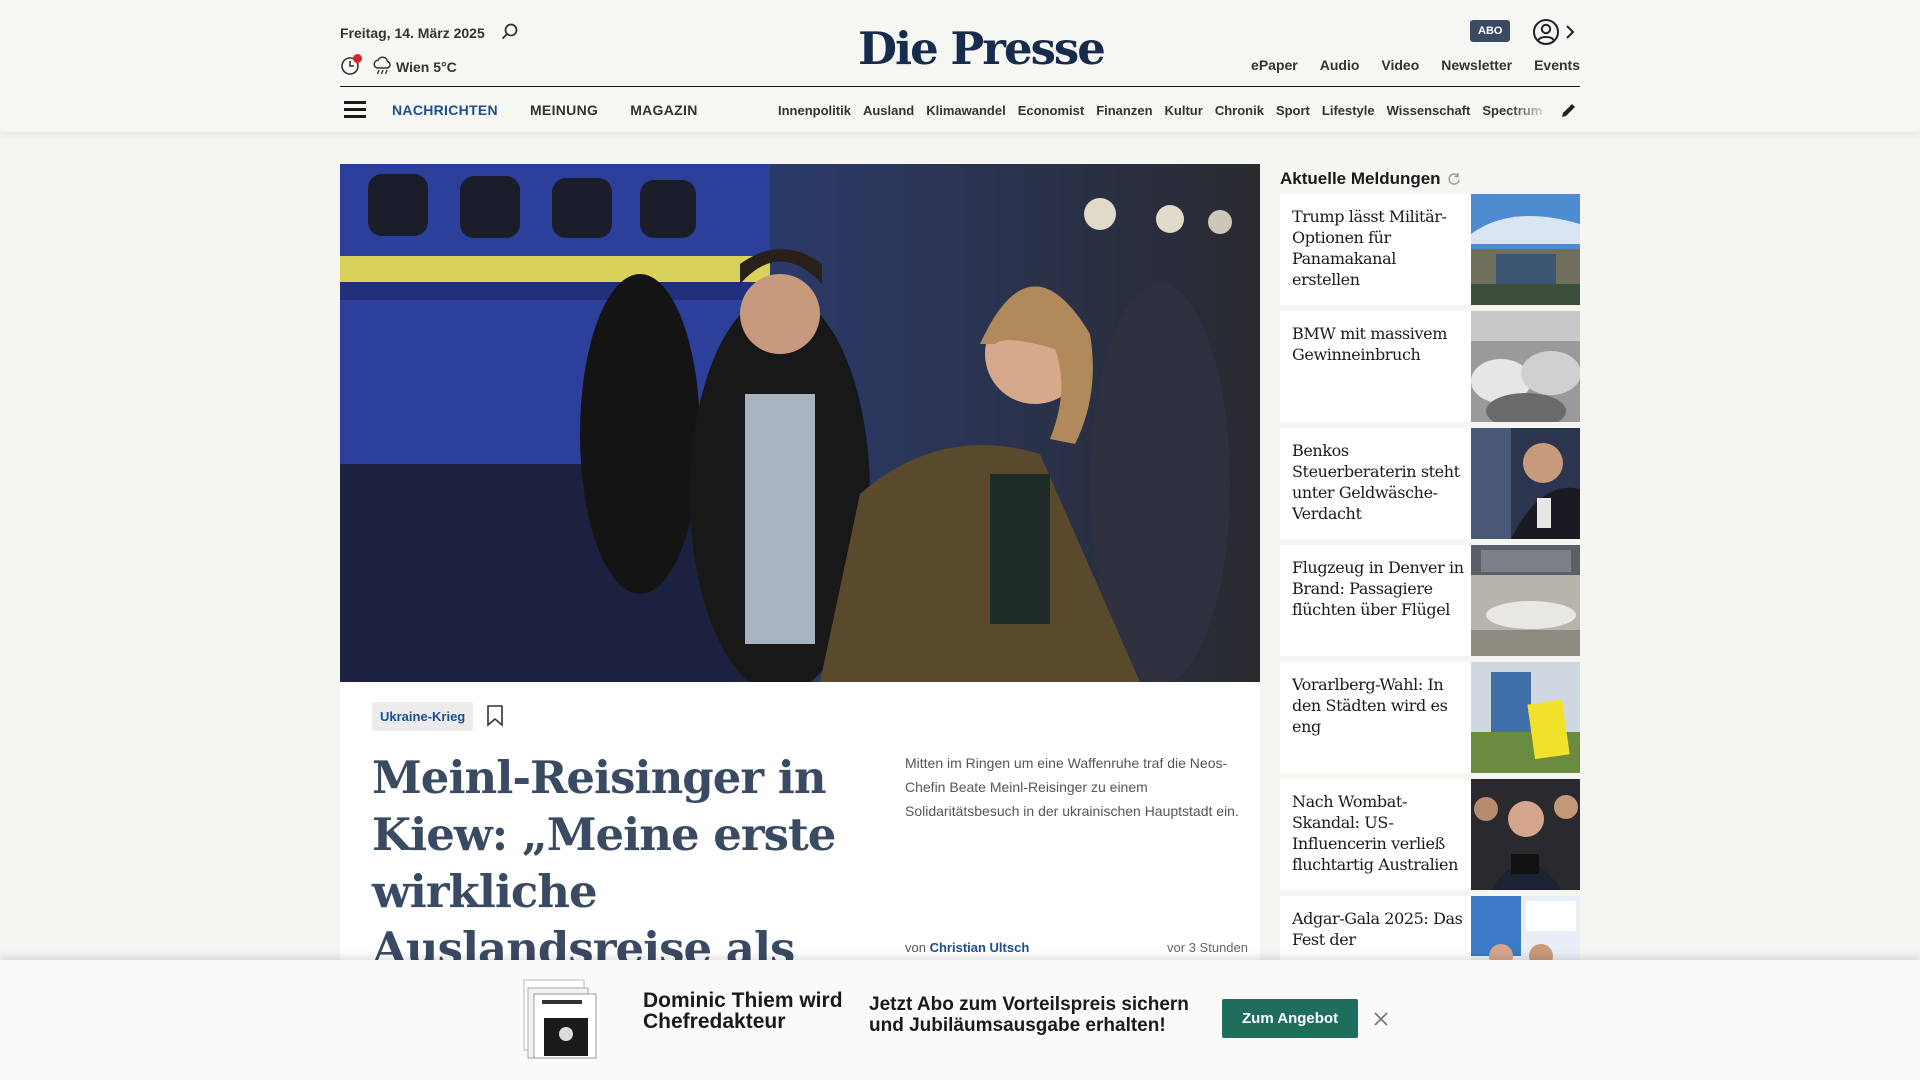 This screenshot has height=1080, width=1920. Describe the element at coordinates (1379, 929) in the screenshot. I see `news-item-title: Adgar-Gala 2025: Das Fest der` at that location.